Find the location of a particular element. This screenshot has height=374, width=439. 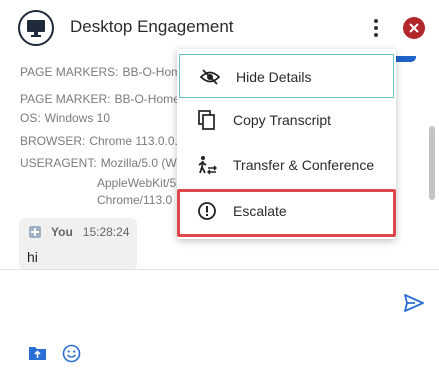

menu-item-copy-transcript: Copy Transcript is located at coordinates (286, 120).